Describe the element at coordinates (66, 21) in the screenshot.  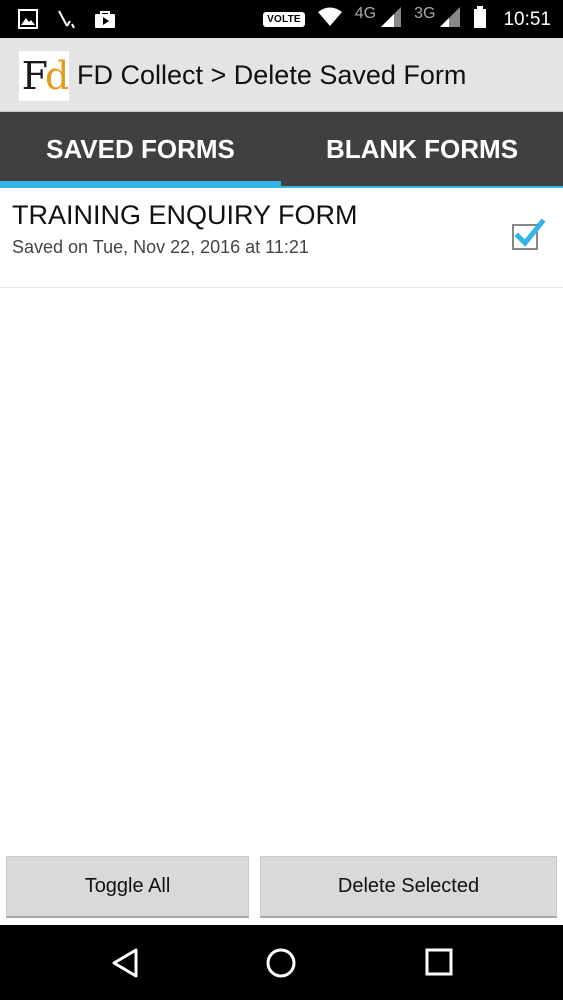
I see `missed-call-icon` at that location.